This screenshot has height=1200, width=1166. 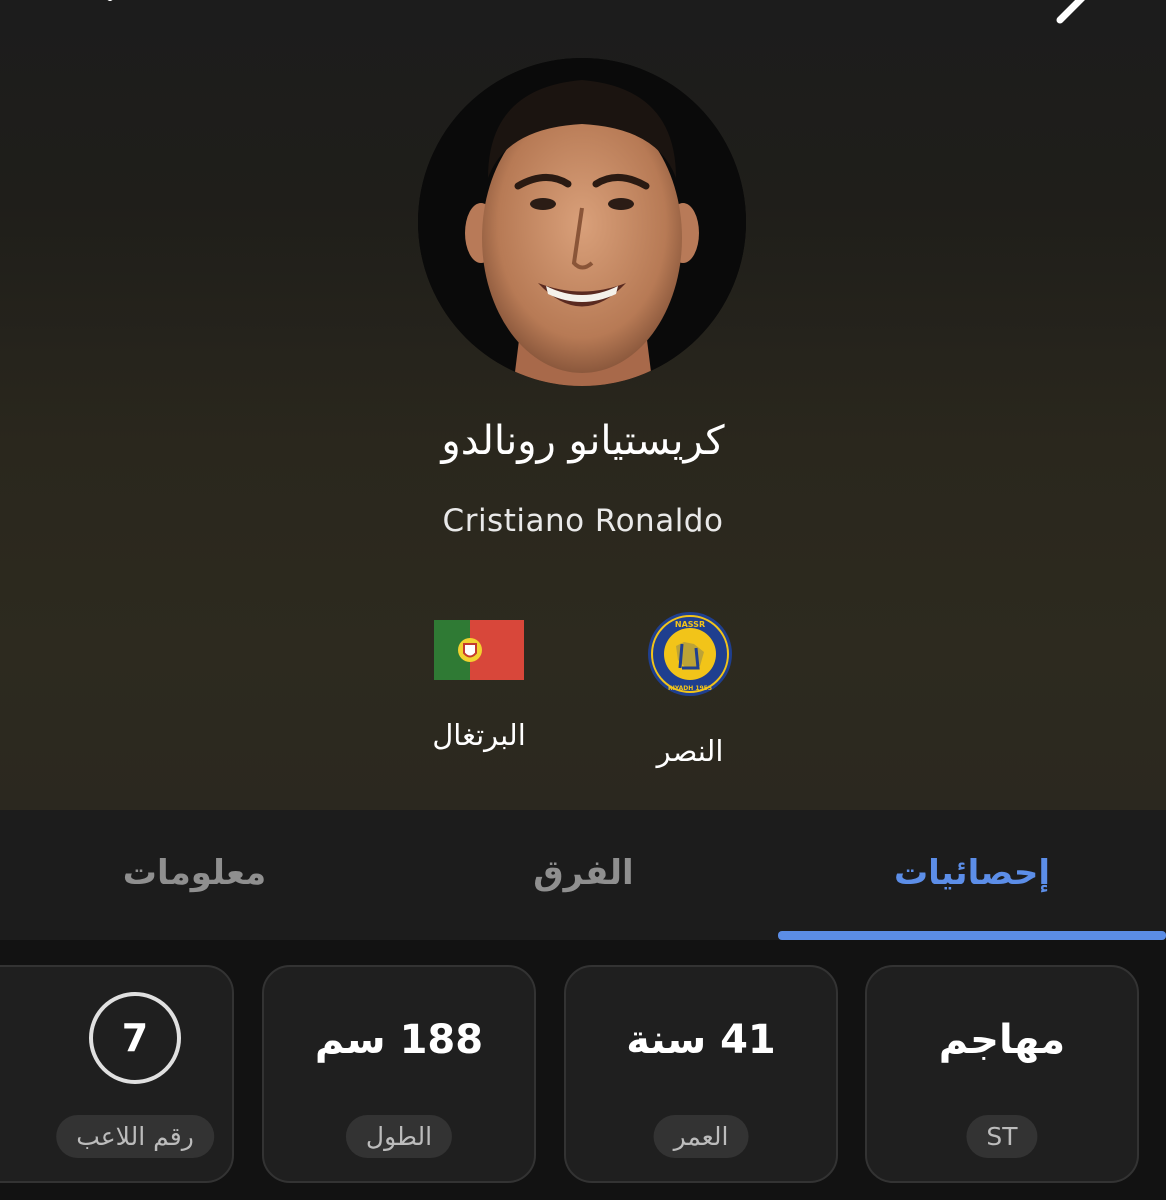 I want to click on portugal-flag-icon, so click(x=479, y=650).